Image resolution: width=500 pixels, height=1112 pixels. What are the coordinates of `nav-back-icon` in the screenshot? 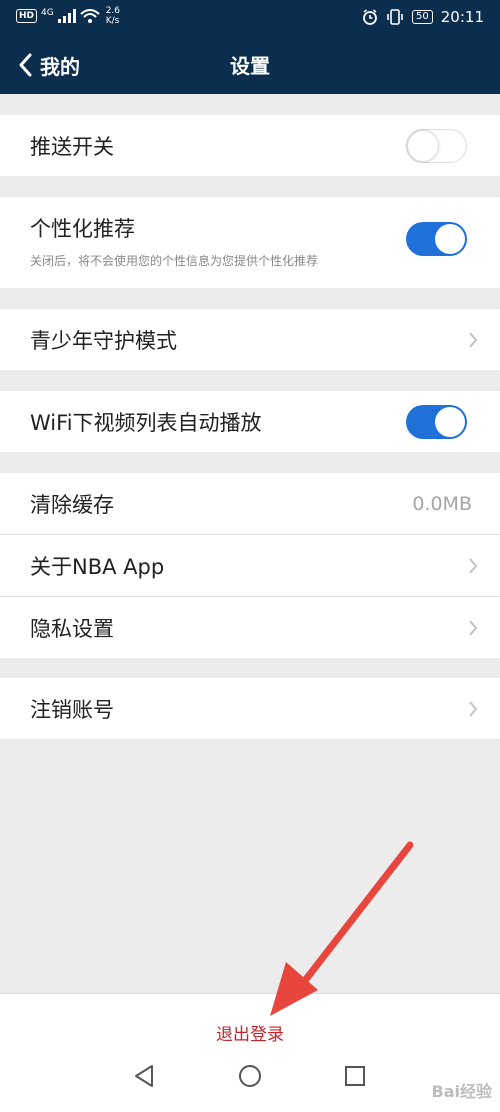 It's located at (144, 1076).